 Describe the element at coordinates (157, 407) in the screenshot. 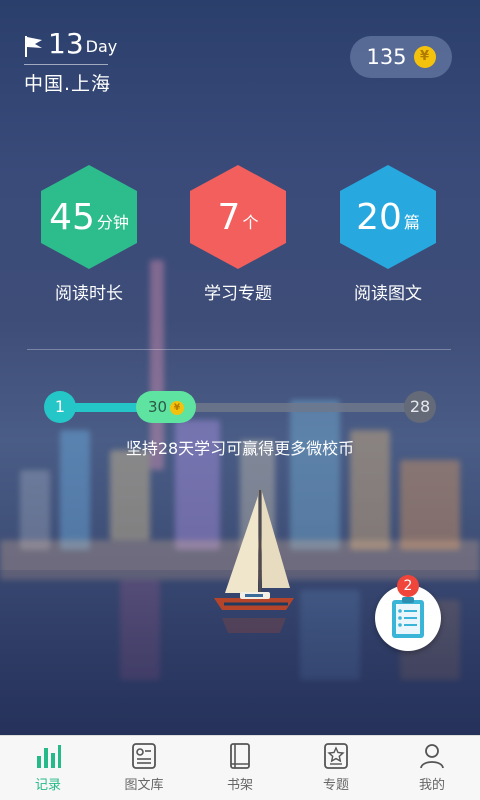

I see `progress-current-value: 30` at that location.